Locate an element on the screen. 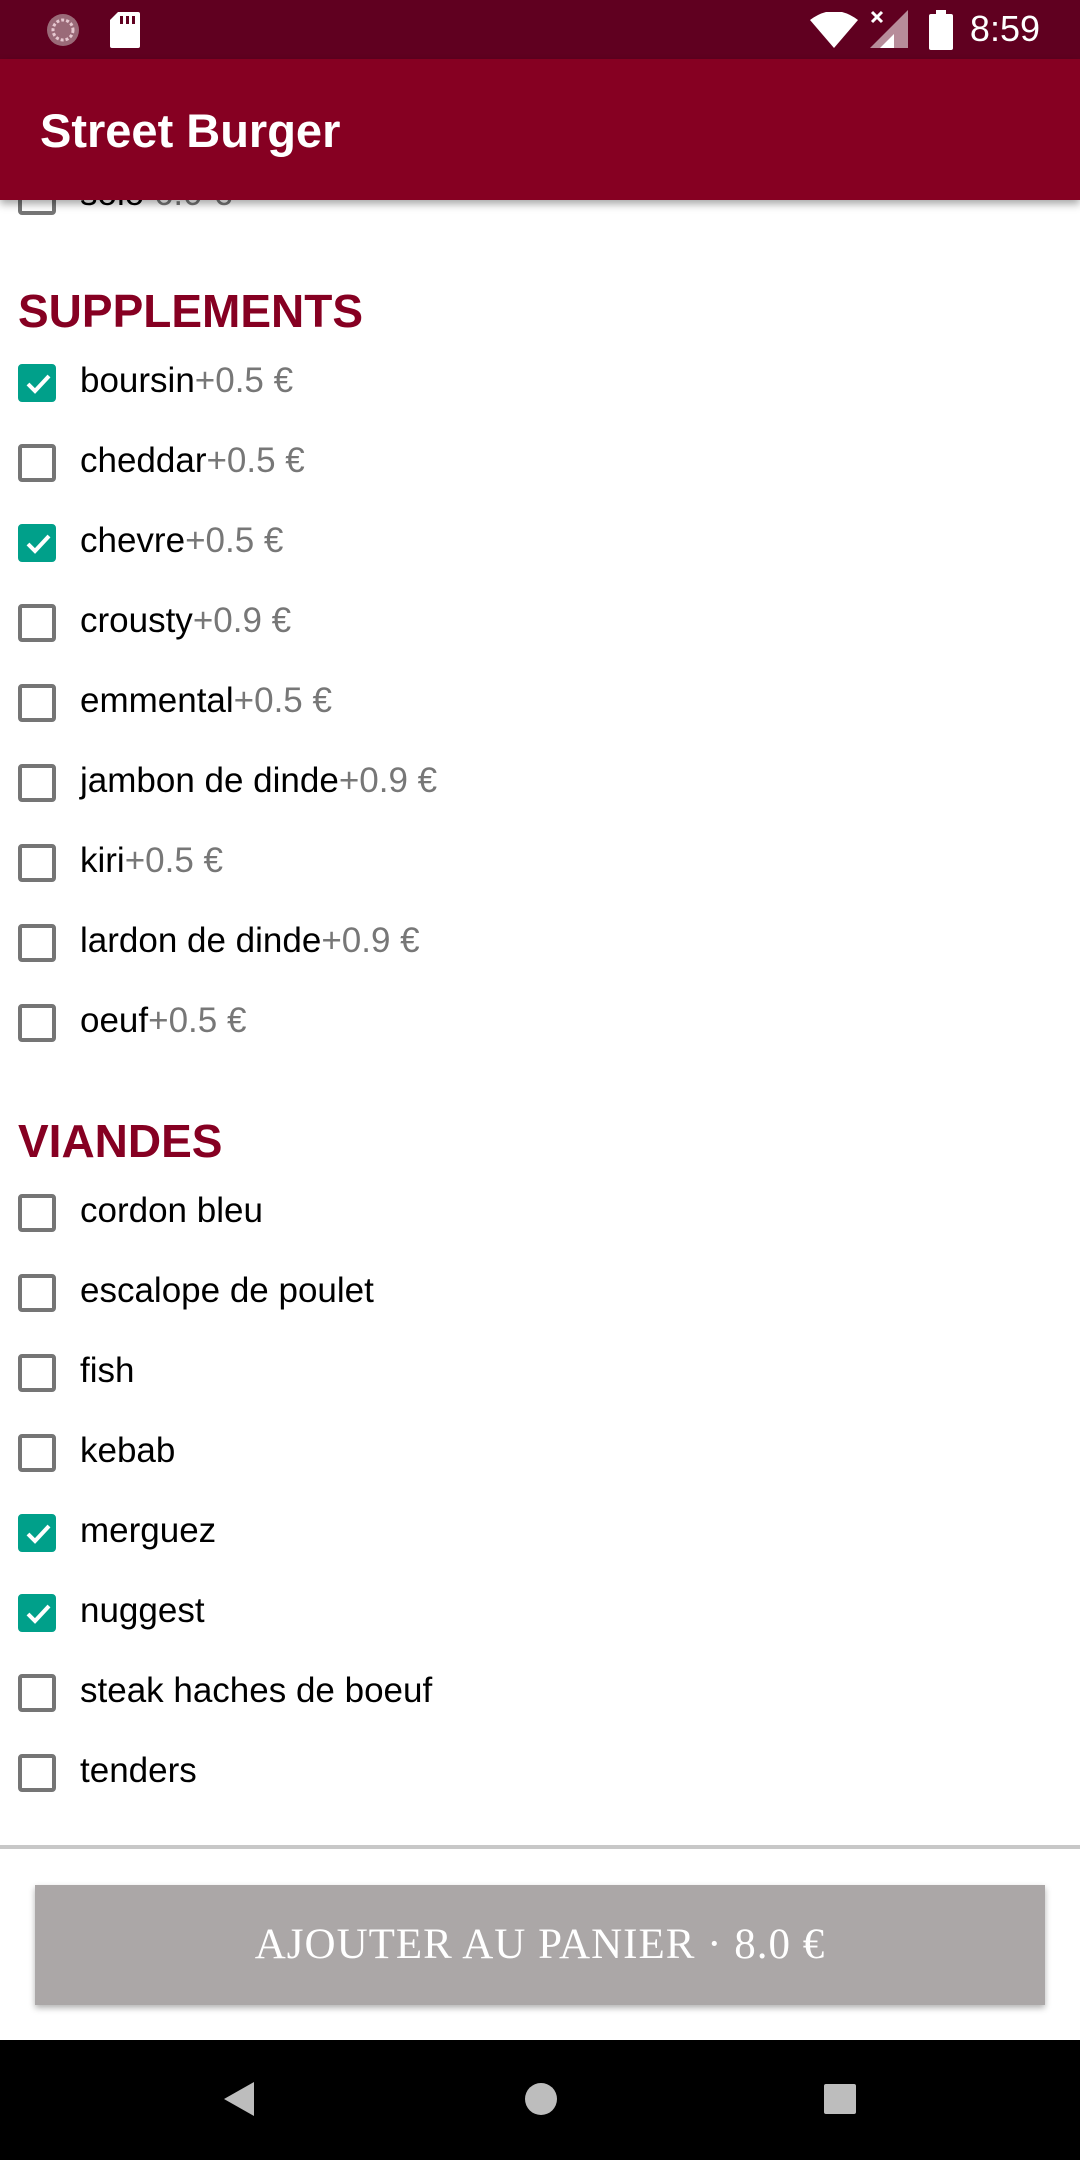 The height and width of the screenshot is (2160, 1080). footer: AJOUTER AU PANIER · 8.0 € is located at coordinates (540, 1944).